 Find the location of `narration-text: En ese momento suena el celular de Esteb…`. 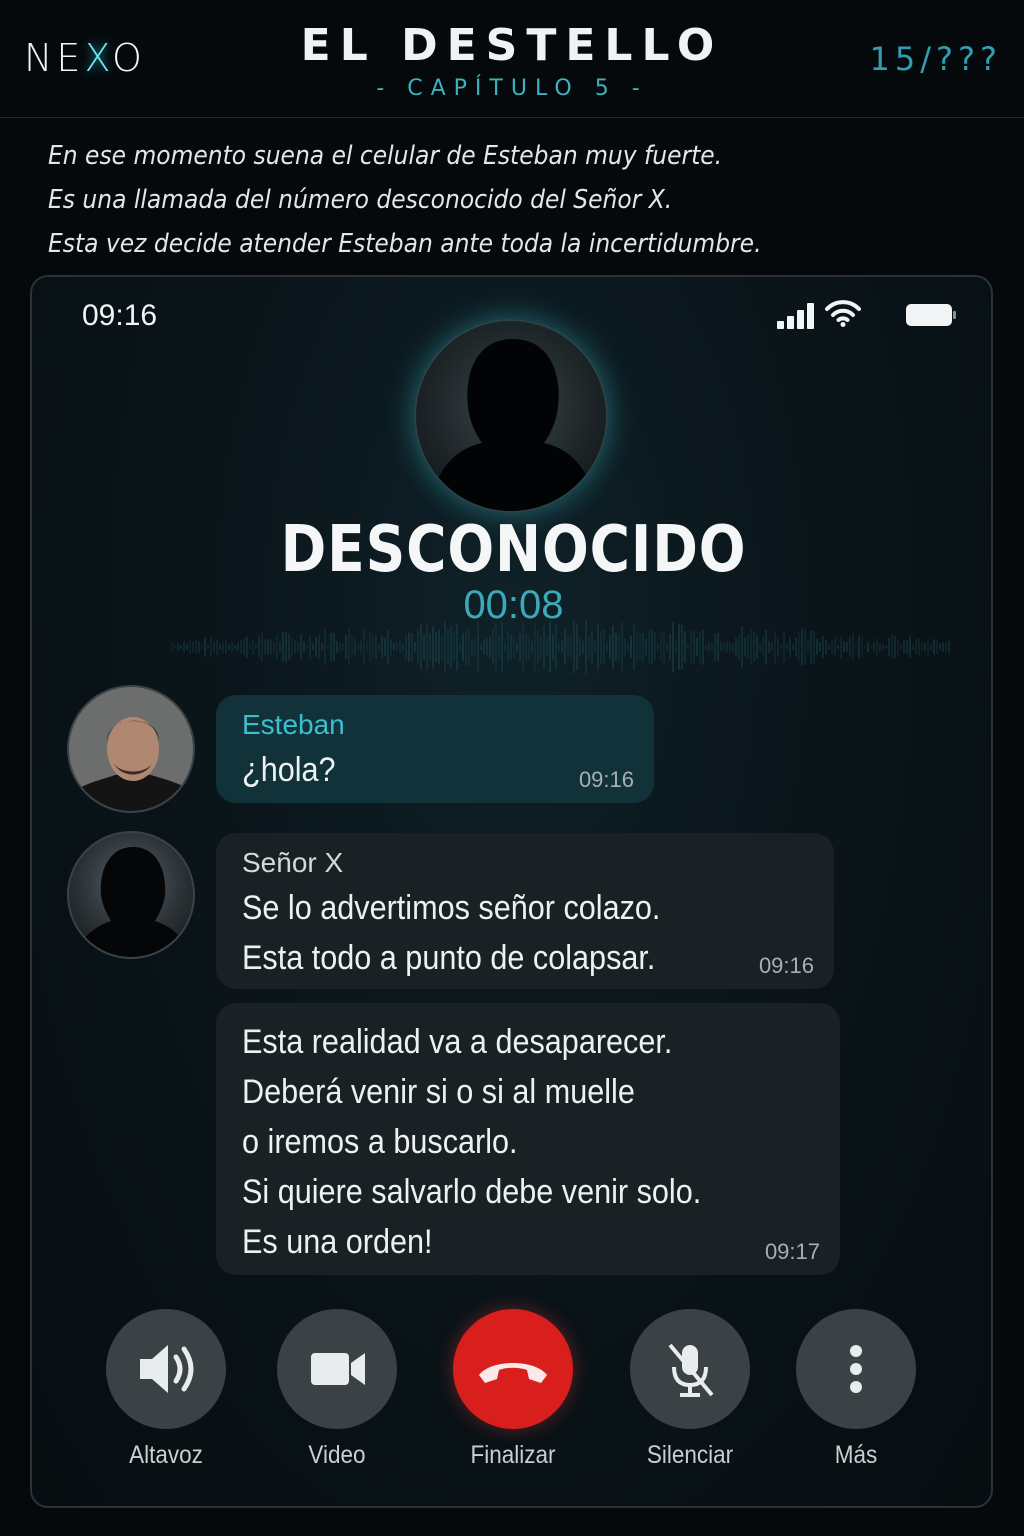

narration-text: En ese momento suena el celular de Esteb… is located at coordinates (471, 200).